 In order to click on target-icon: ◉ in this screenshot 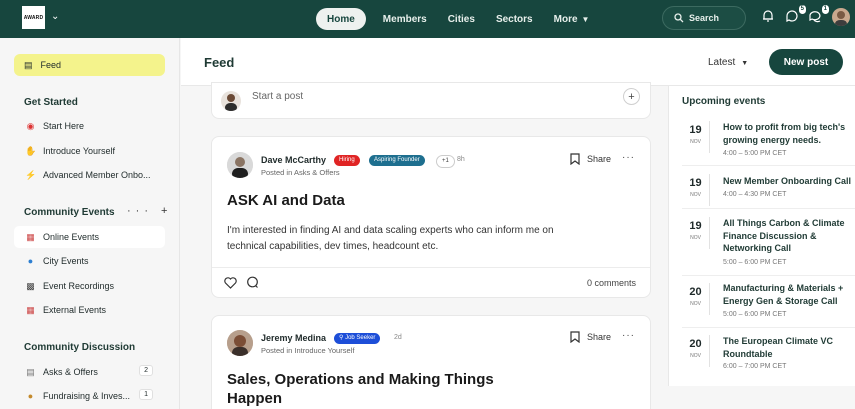, I will do `click(30, 125)`.